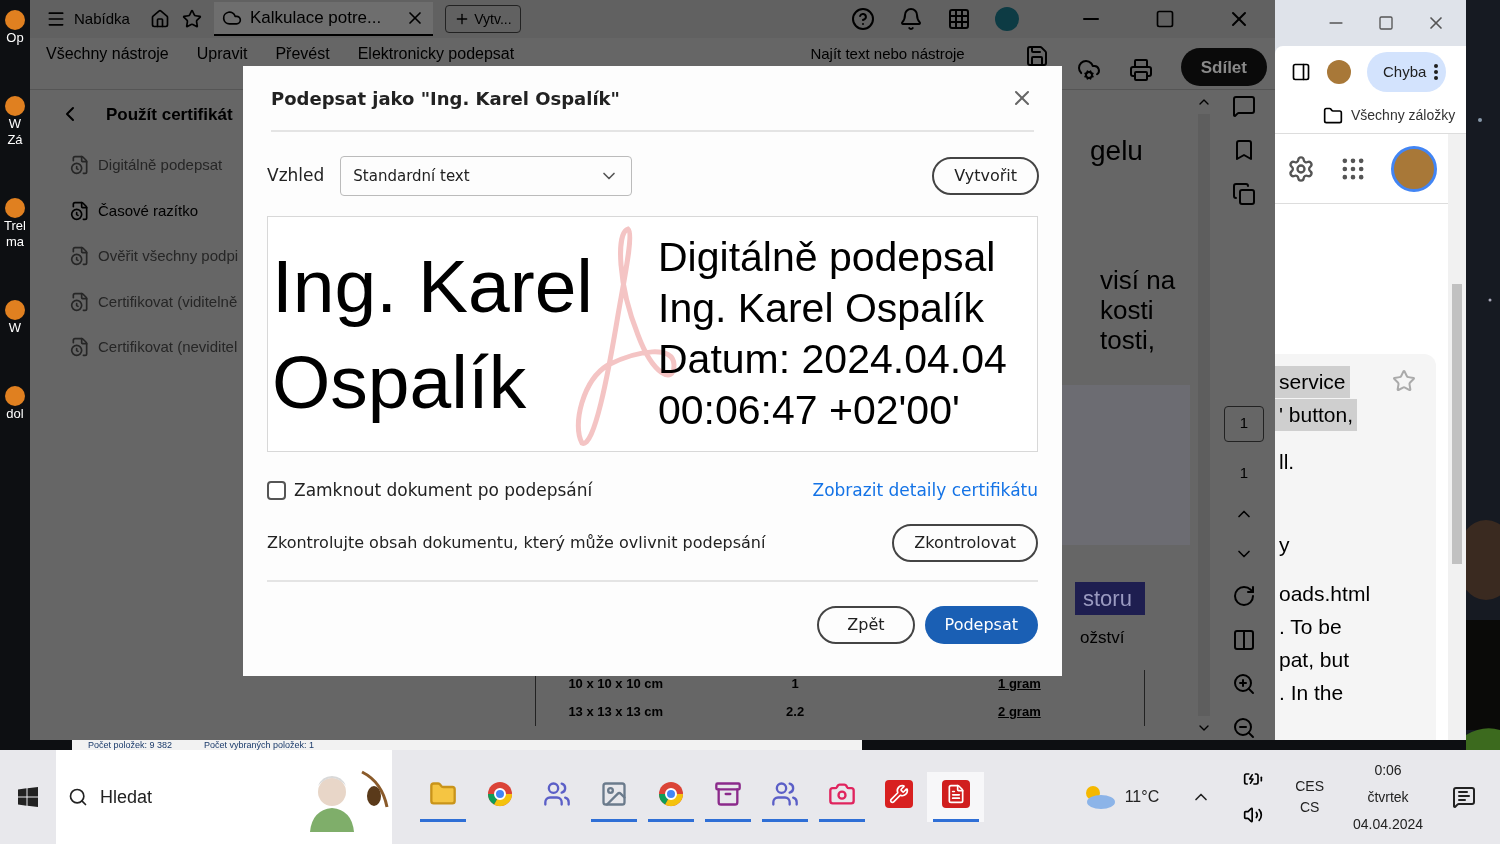 Image resolution: width=1500 pixels, height=844 pixels. What do you see at coordinates (1019, 683) in the screenshot?
I see `table-cell-text: 1 gram` at bounding box center [1019, 683].